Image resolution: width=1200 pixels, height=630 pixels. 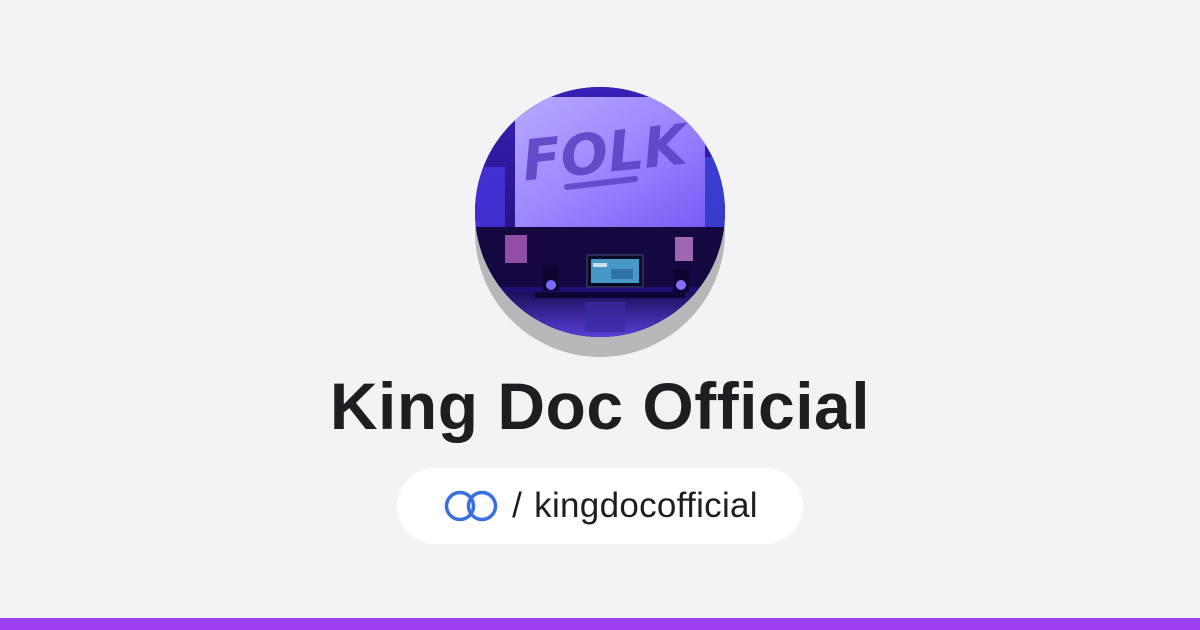 What do you see at coordinates (600, 624) in the screenshot?
I see `accent-bar` at bounding box center [600, 624].